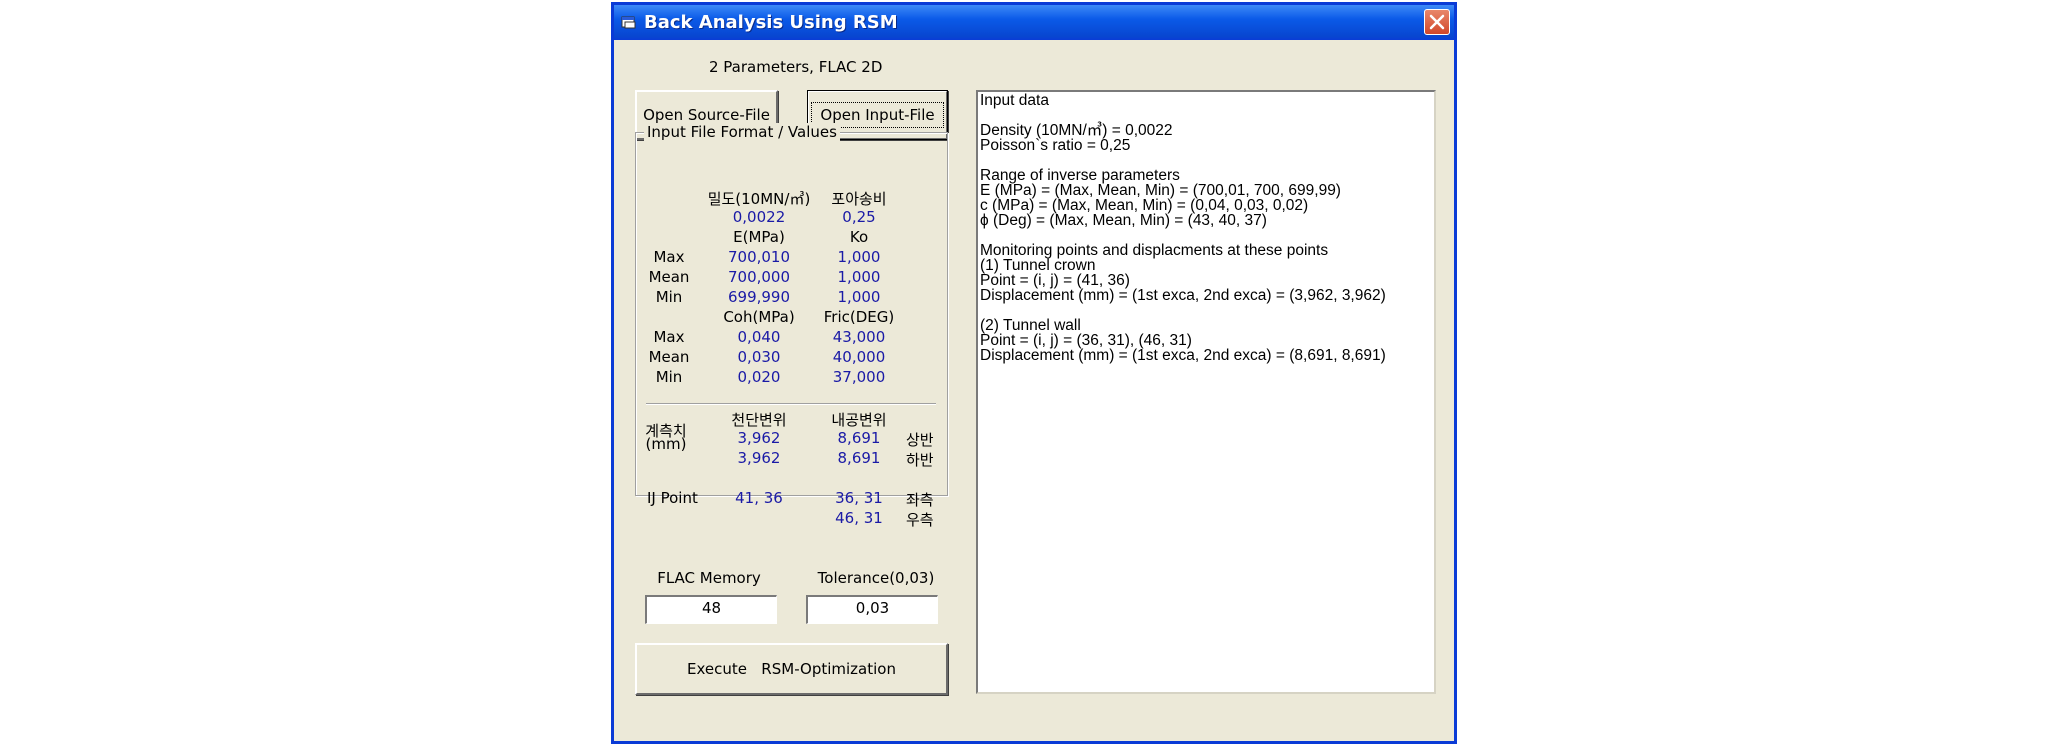 The height and width of the screenshot is (749, 2067). I want to click on ij-wall-left-value: 36, 31, so click(859, 498).